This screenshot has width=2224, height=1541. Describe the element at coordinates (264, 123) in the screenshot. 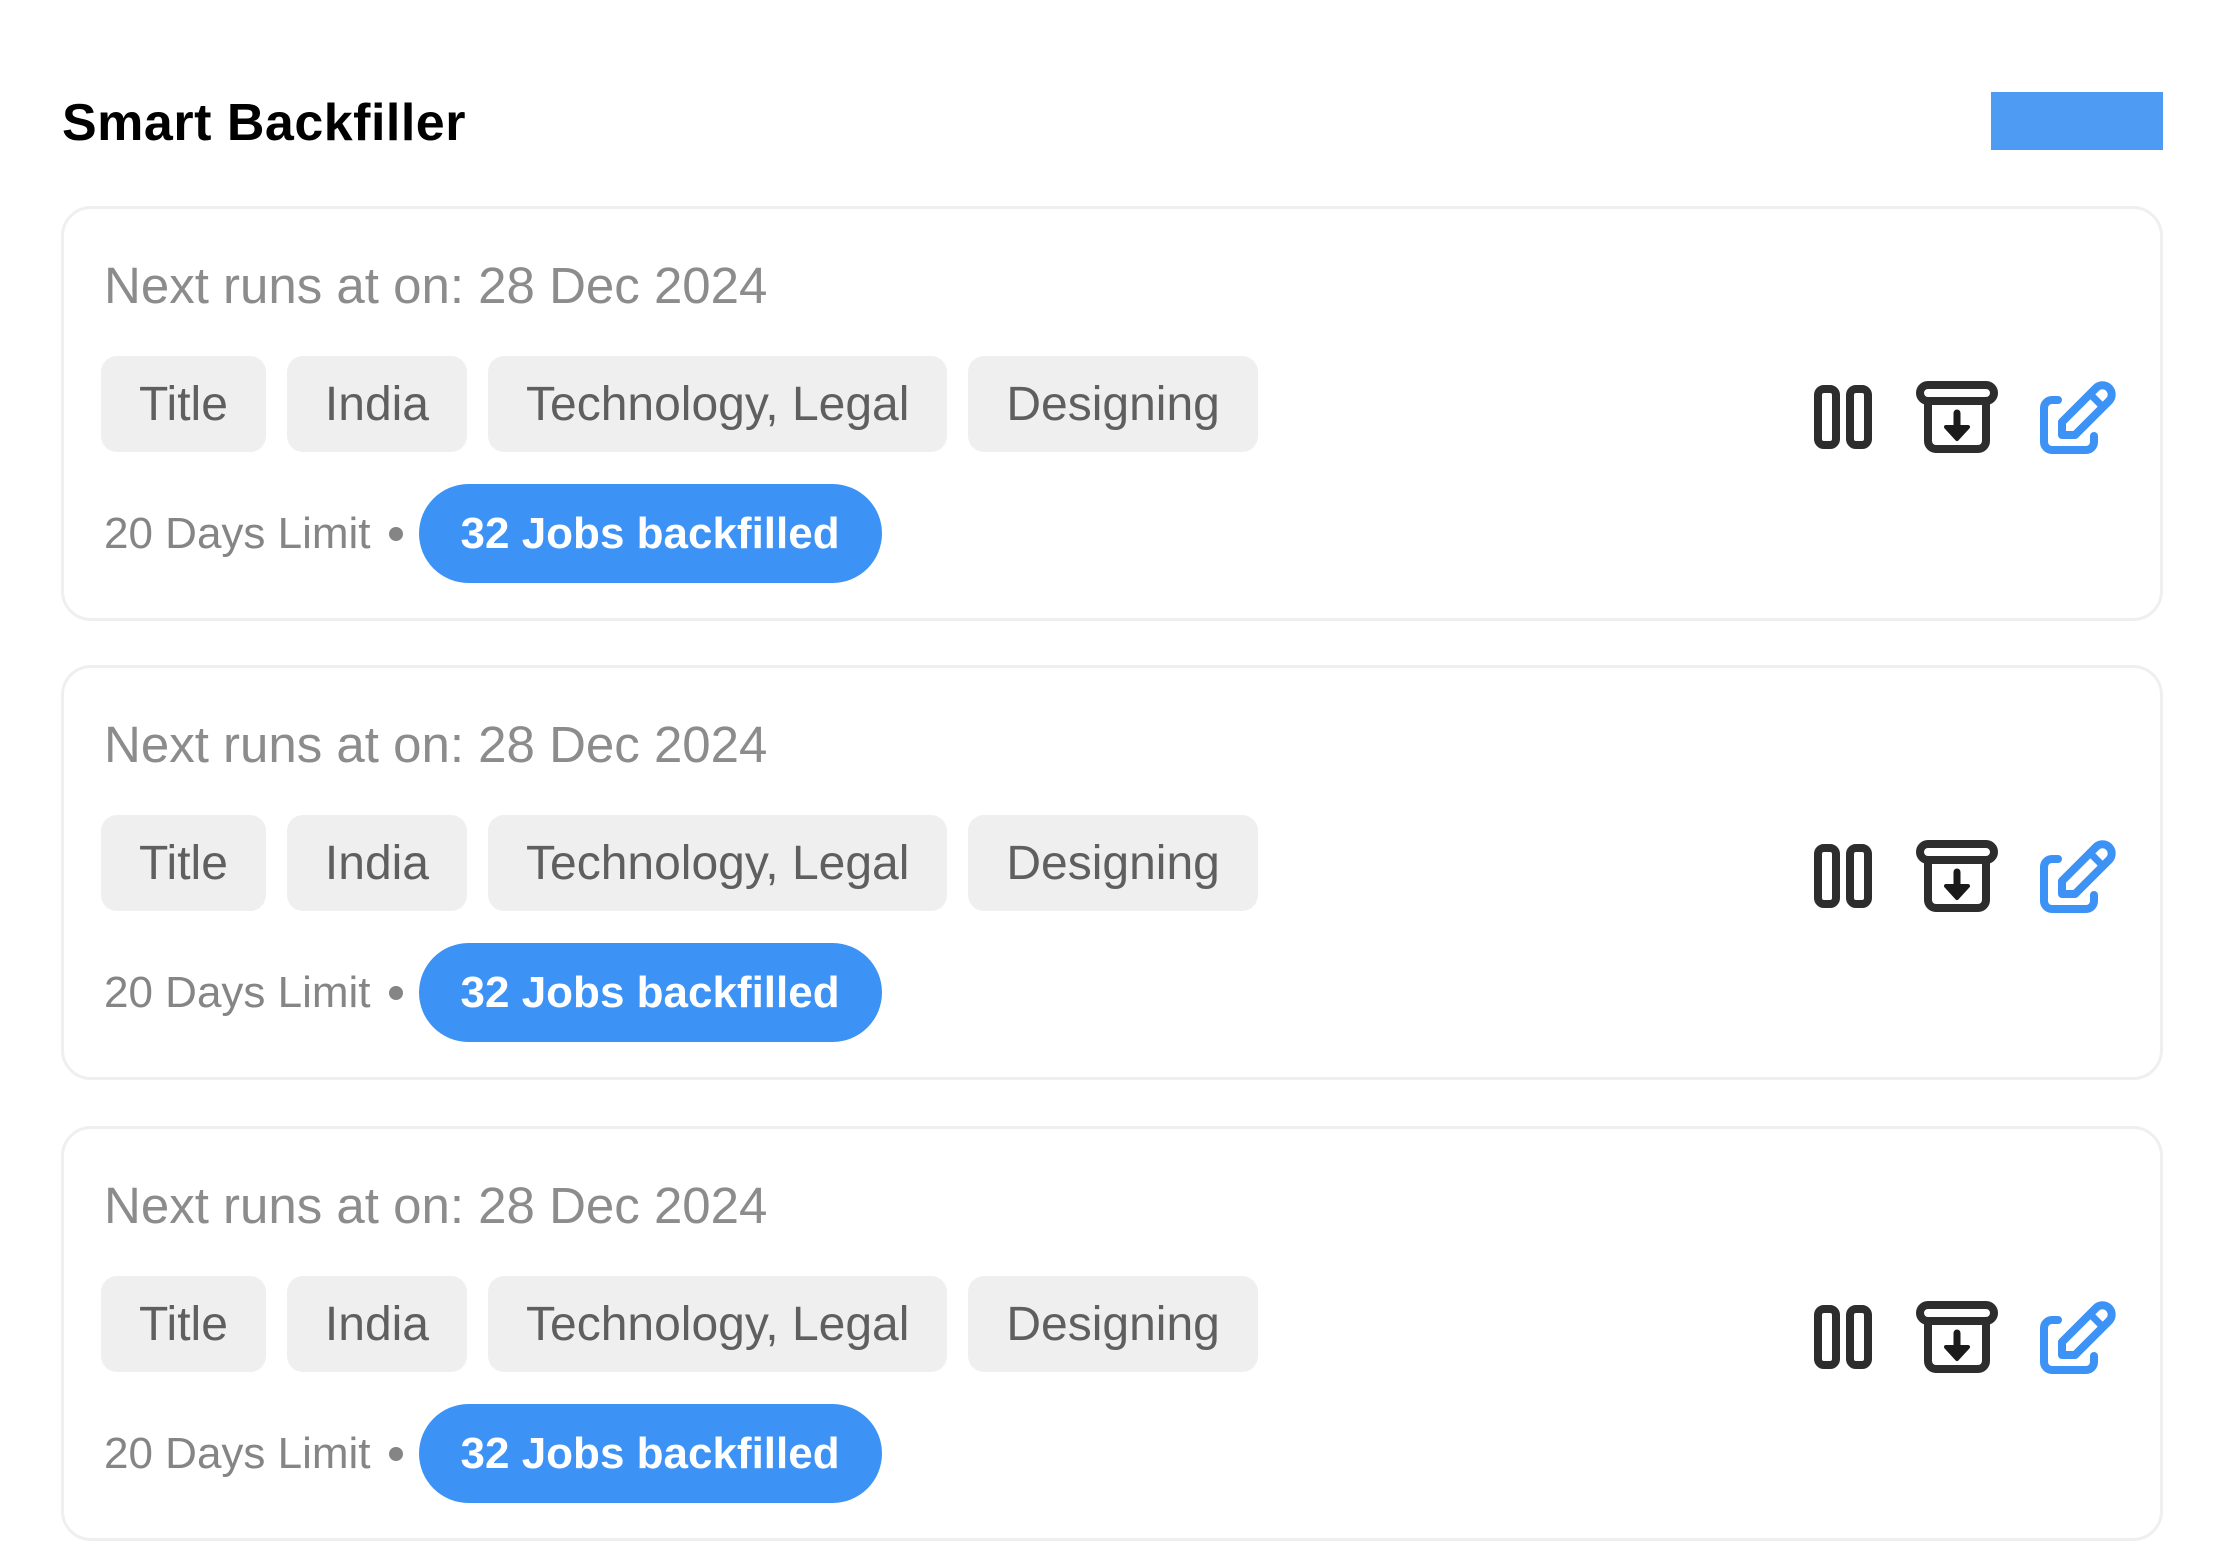

I see `page-title: Smart Backfiller` at that location.